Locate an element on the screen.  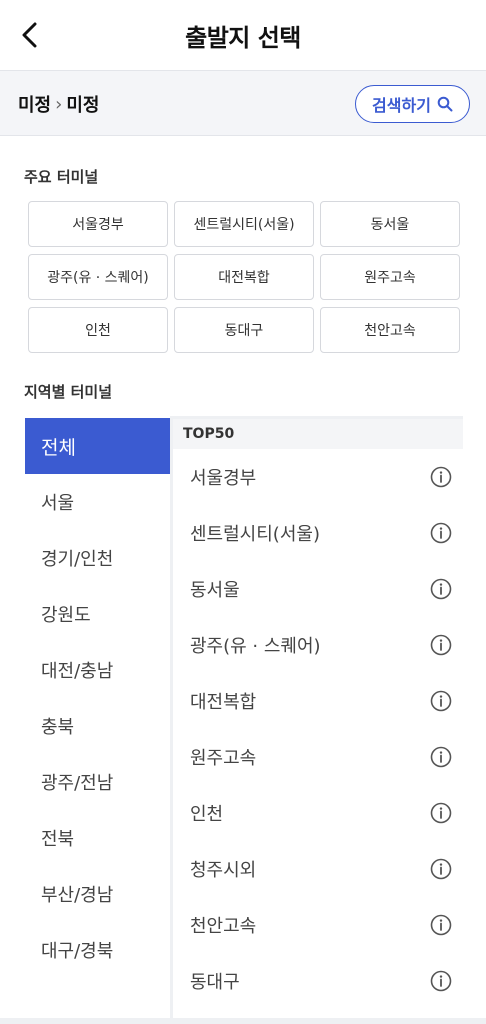
major-terminals-title: 주요 터미널 is located at coordinates (61, 177).